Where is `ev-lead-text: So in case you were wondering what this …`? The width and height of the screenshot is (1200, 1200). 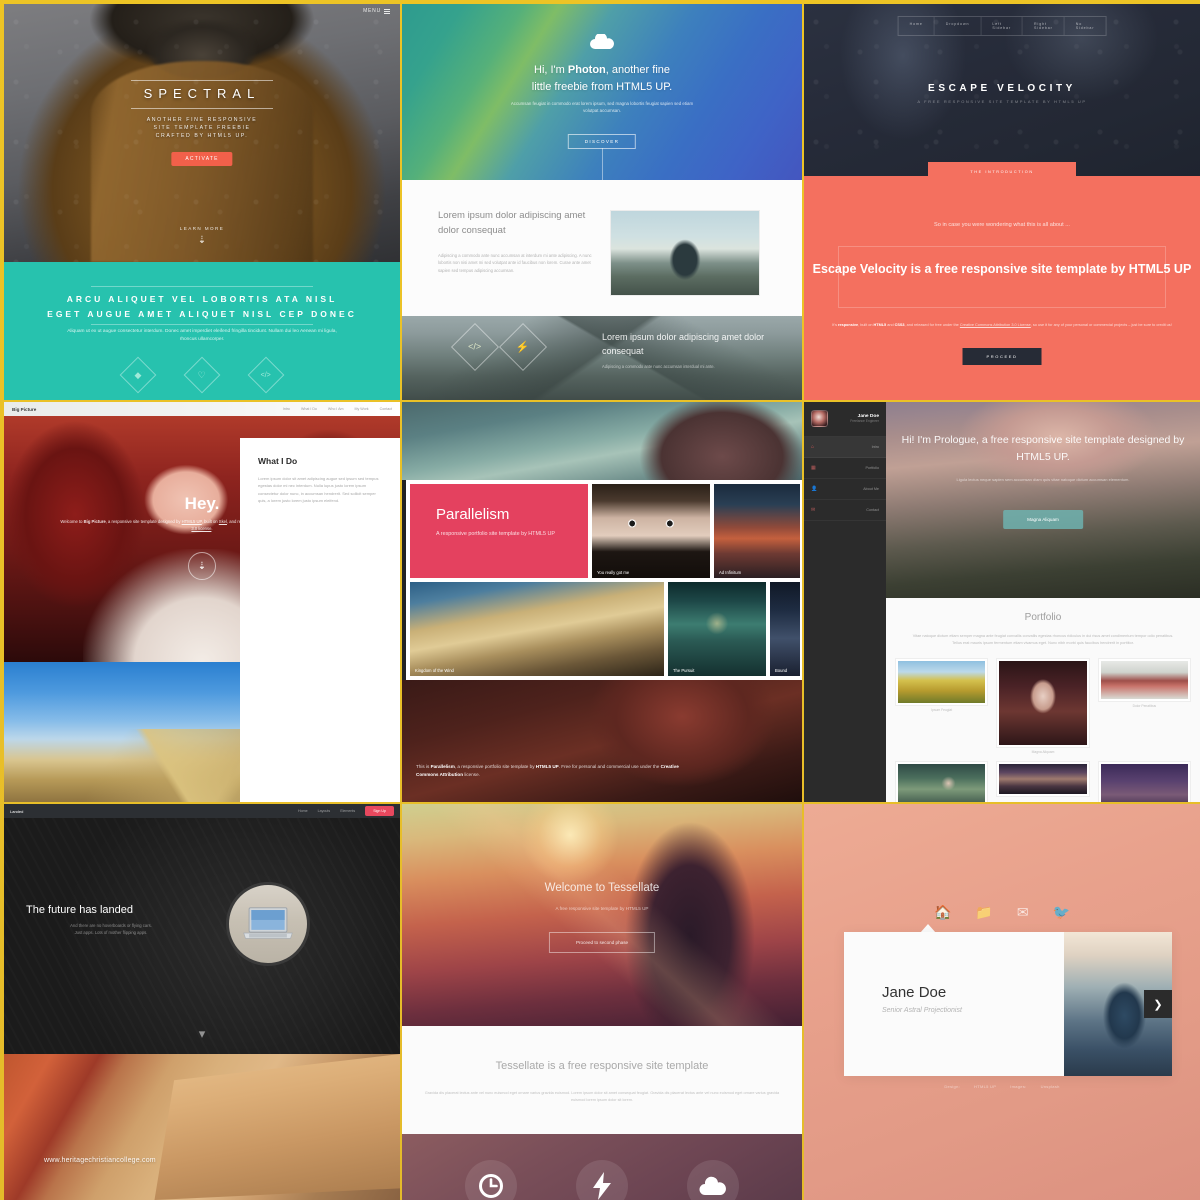
ev-lead-text: So in case you were wondering what this … is located at coordinates (1002, 225).